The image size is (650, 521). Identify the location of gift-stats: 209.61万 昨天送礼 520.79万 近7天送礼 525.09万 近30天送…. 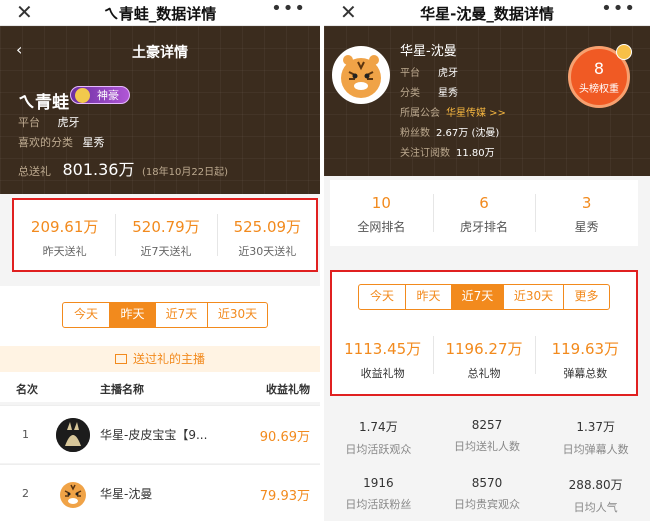
(166, 235).